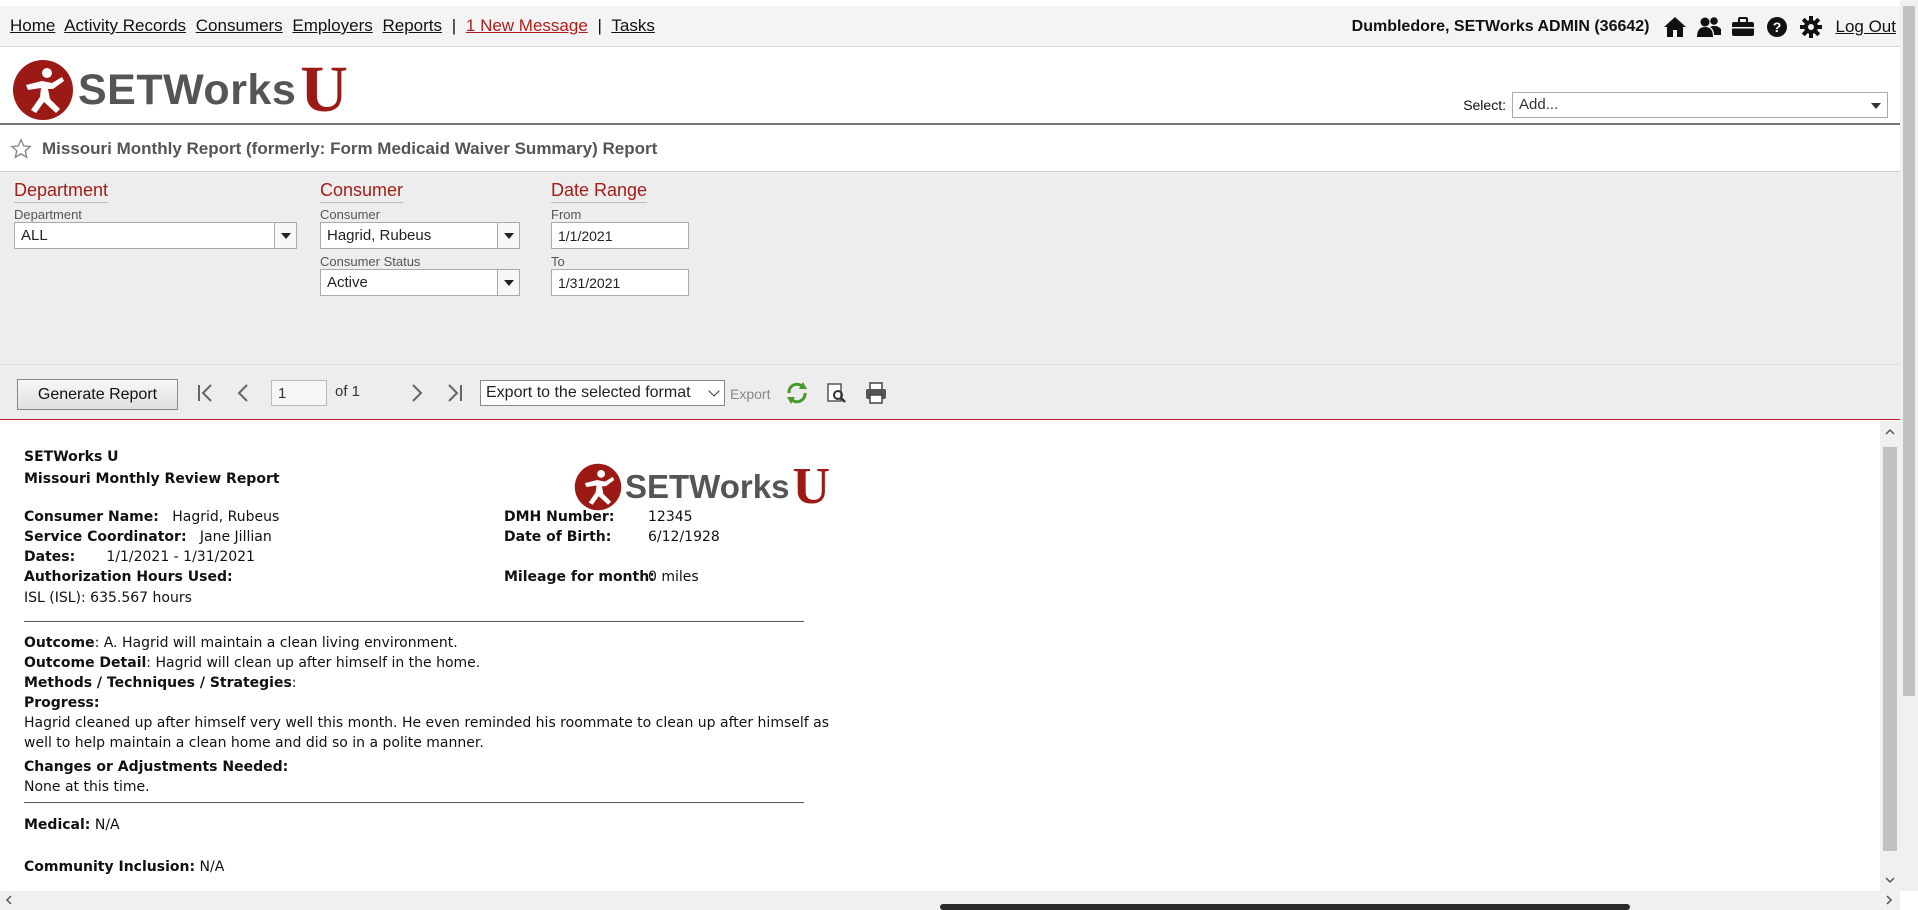 This screenshot has height=910, width=1918. I want to click on logo-u: U, so click(324, 89).